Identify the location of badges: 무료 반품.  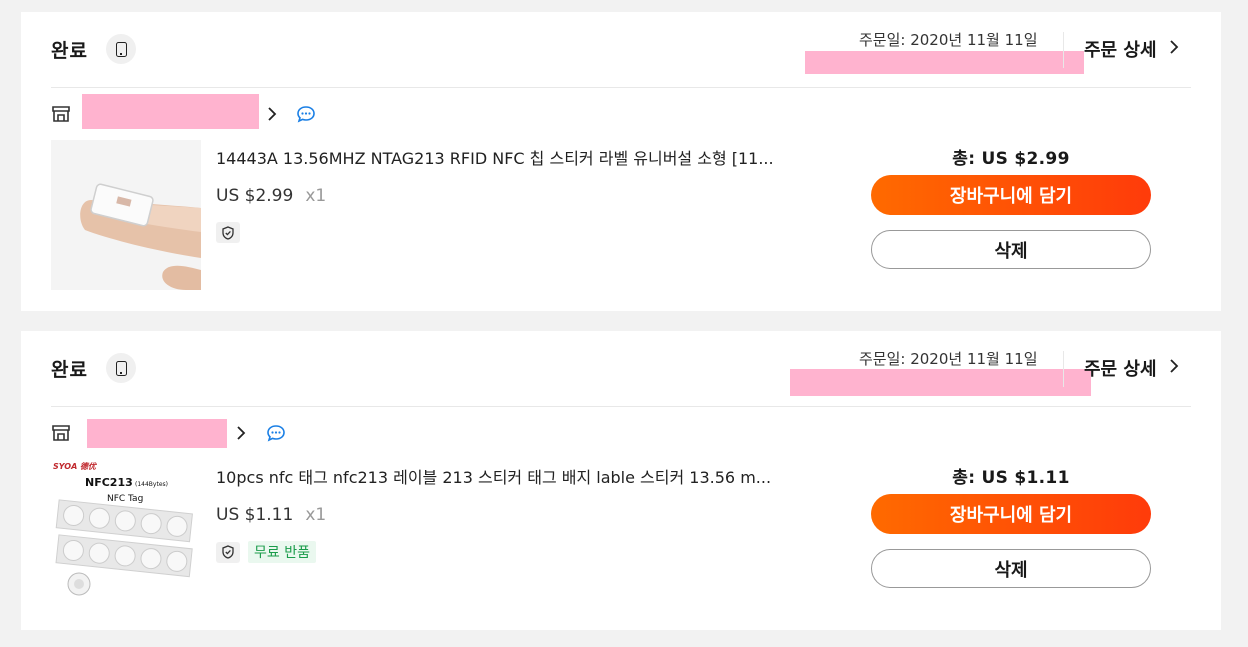
(266, 552).